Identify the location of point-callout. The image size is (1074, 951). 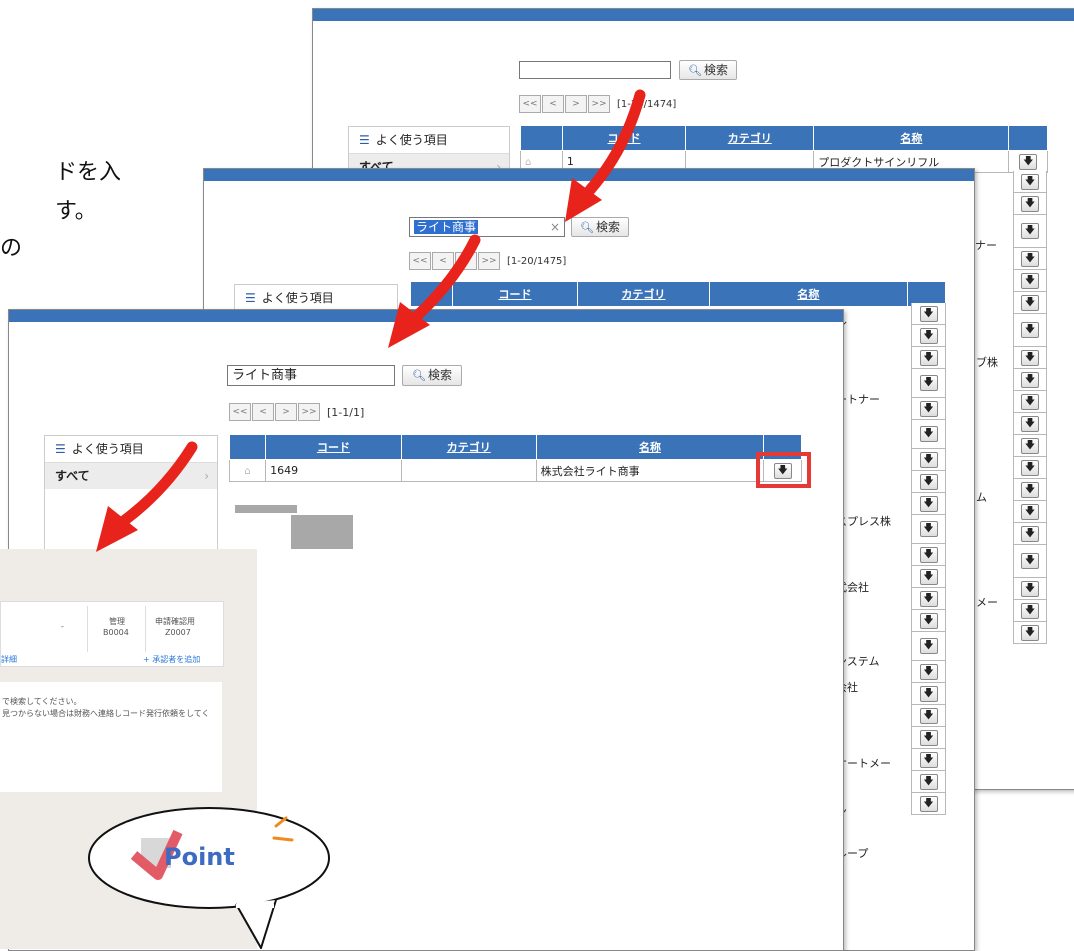
(209, 878).